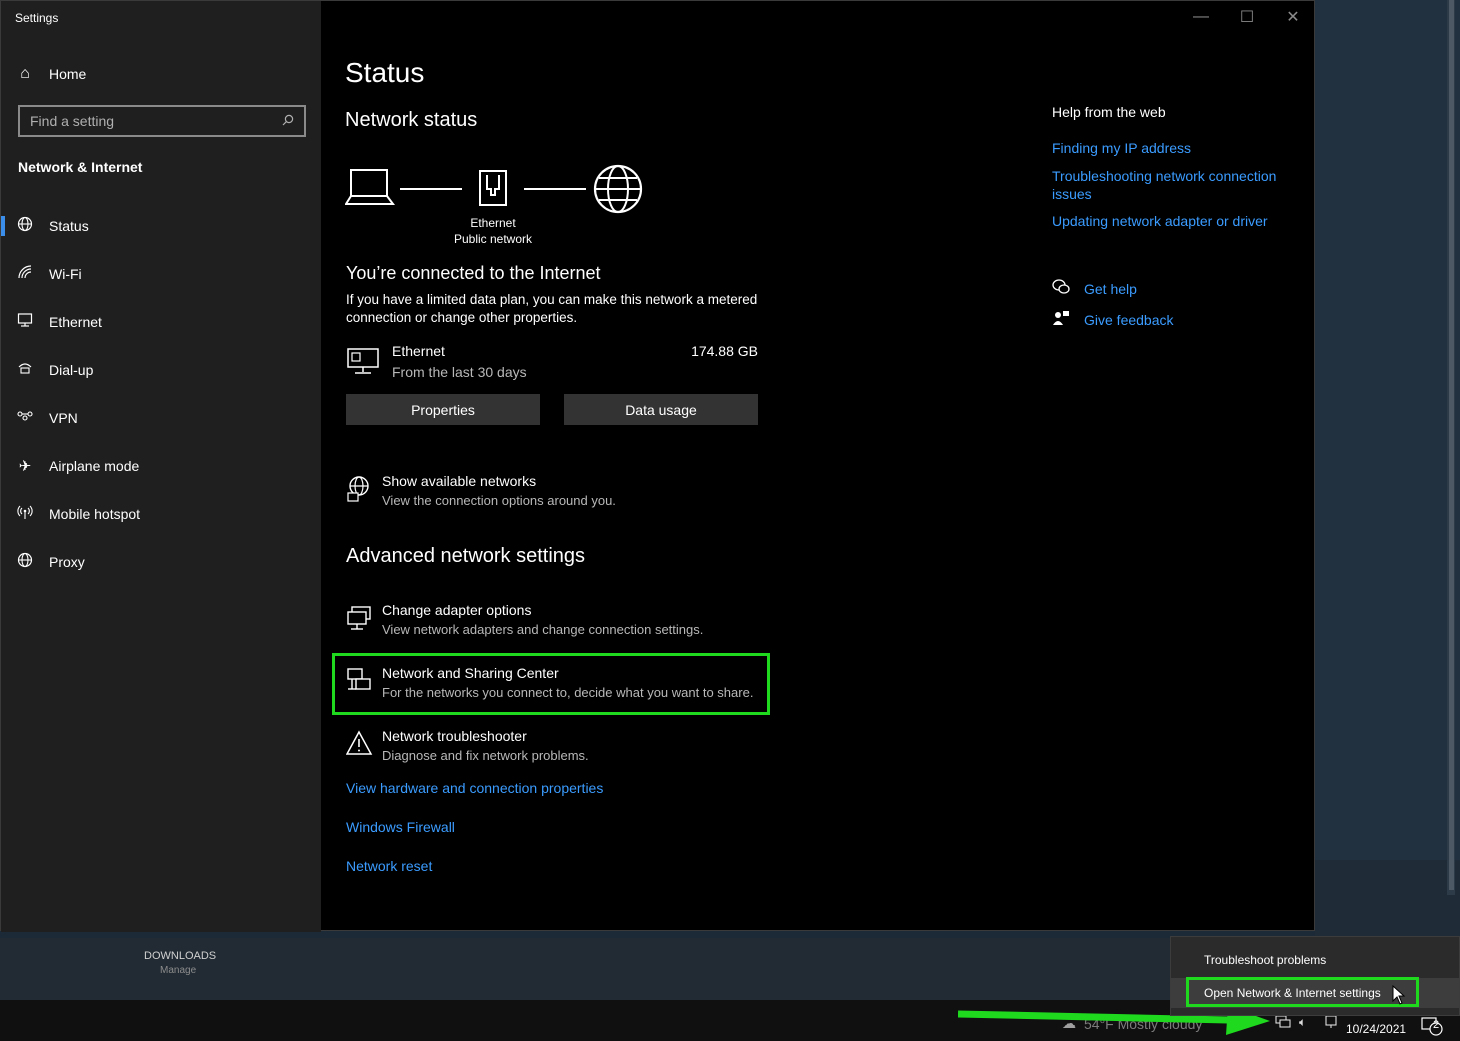 This screenshot has height=1041, width=1460. Describe the element at coordinates (69, 226) in the screenshot. I see `sidebar-item-label: Status` at that location.